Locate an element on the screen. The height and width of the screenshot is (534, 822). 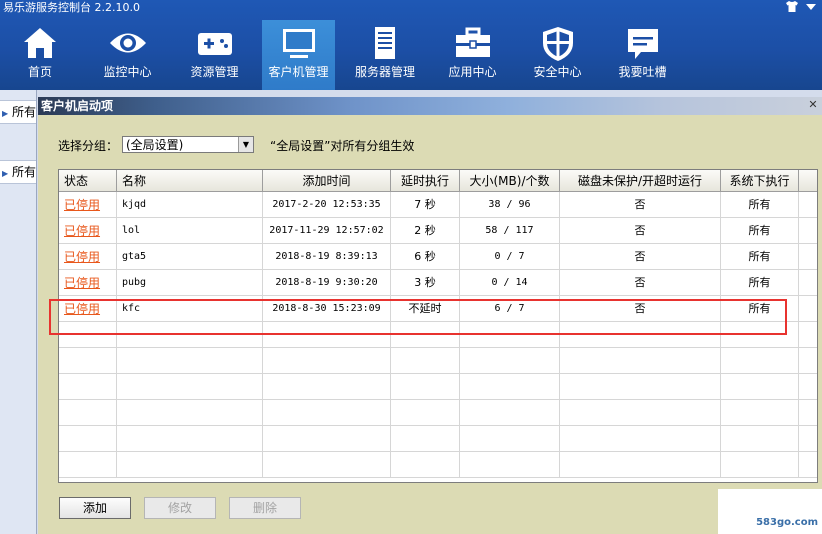
table-row: 已停用 gta5 2018-8-19 8:39:13 6 秒0 / 7 否所有 is located at coordinates (438, 257).